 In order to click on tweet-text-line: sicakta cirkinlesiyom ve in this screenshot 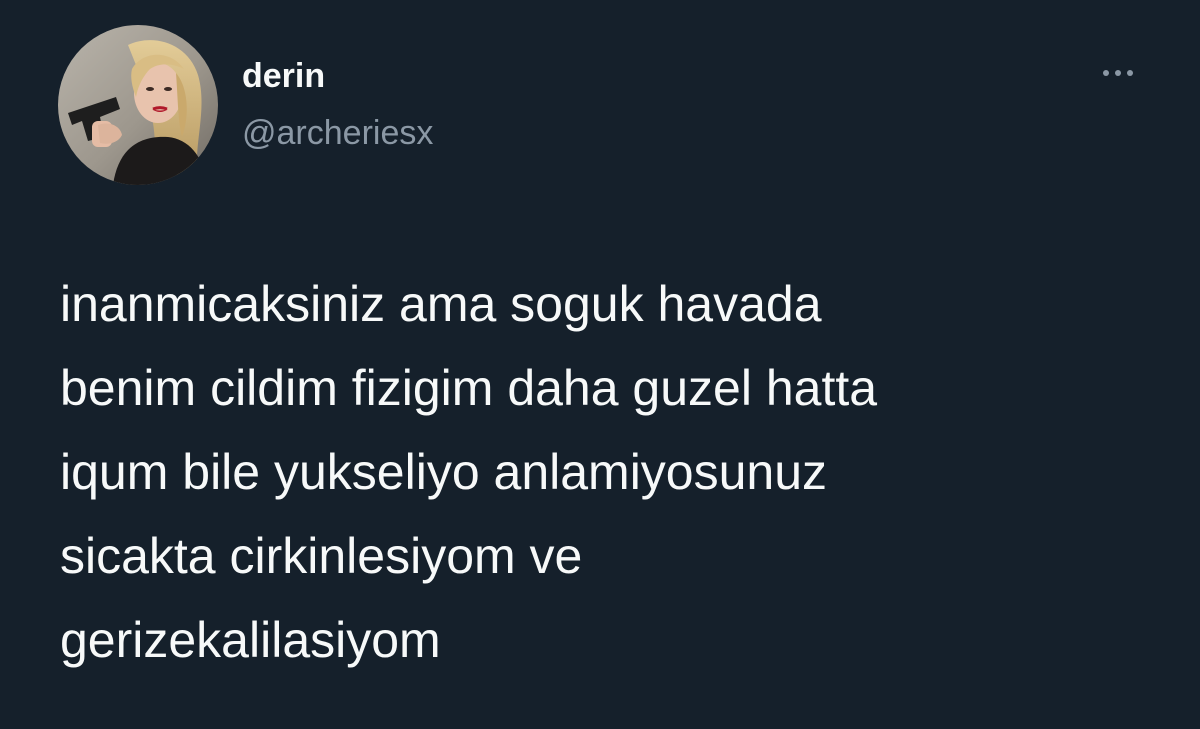, I will do `click(321, 556)`.